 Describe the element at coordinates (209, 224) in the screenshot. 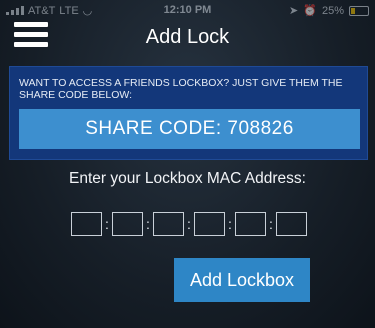

I see `mac-segment-4-input` at that location.